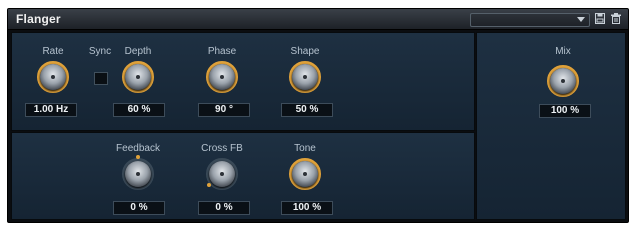  I want to click on plugin-title: Flanger, so click(38, 19).